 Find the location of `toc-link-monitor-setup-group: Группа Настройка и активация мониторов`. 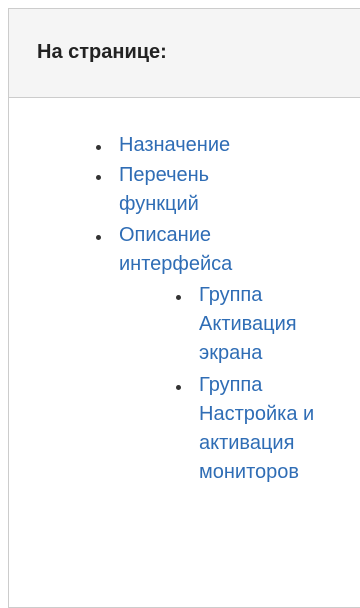

toc-link-monitor-setup-group: Группа Настройка и активация мониторов is located at coordinates (256, 428).